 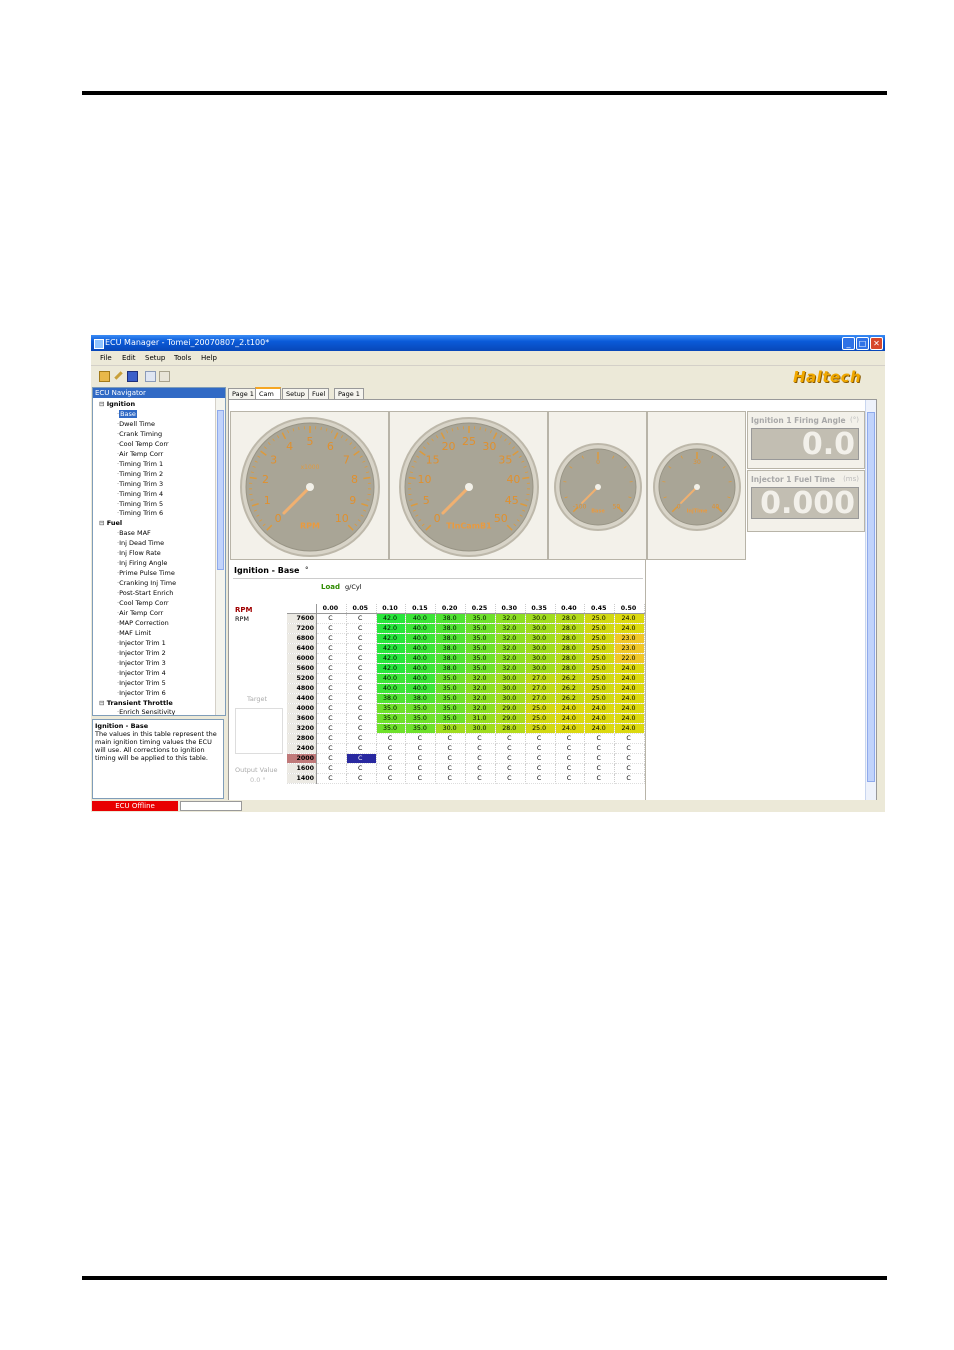 I want to click on navigator-item: ·Air Temp Corr, so click(x=140, y=454).